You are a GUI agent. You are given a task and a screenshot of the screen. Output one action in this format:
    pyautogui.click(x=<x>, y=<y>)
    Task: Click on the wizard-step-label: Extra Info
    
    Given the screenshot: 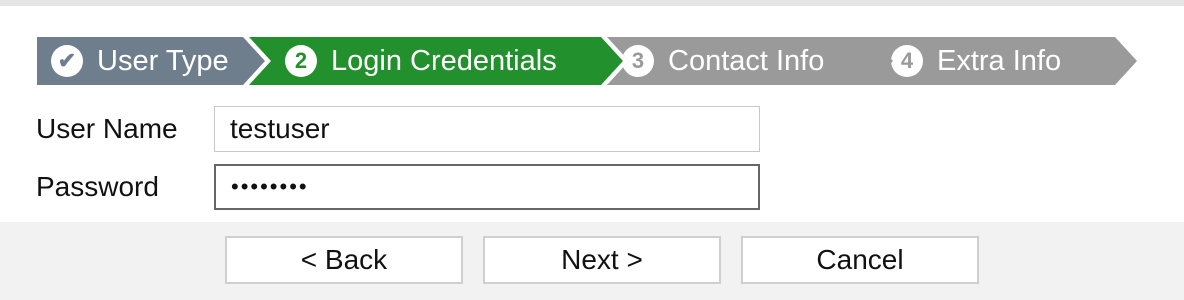 What is the action you would take?
    pyautogui.click(x=999, y=60)
    